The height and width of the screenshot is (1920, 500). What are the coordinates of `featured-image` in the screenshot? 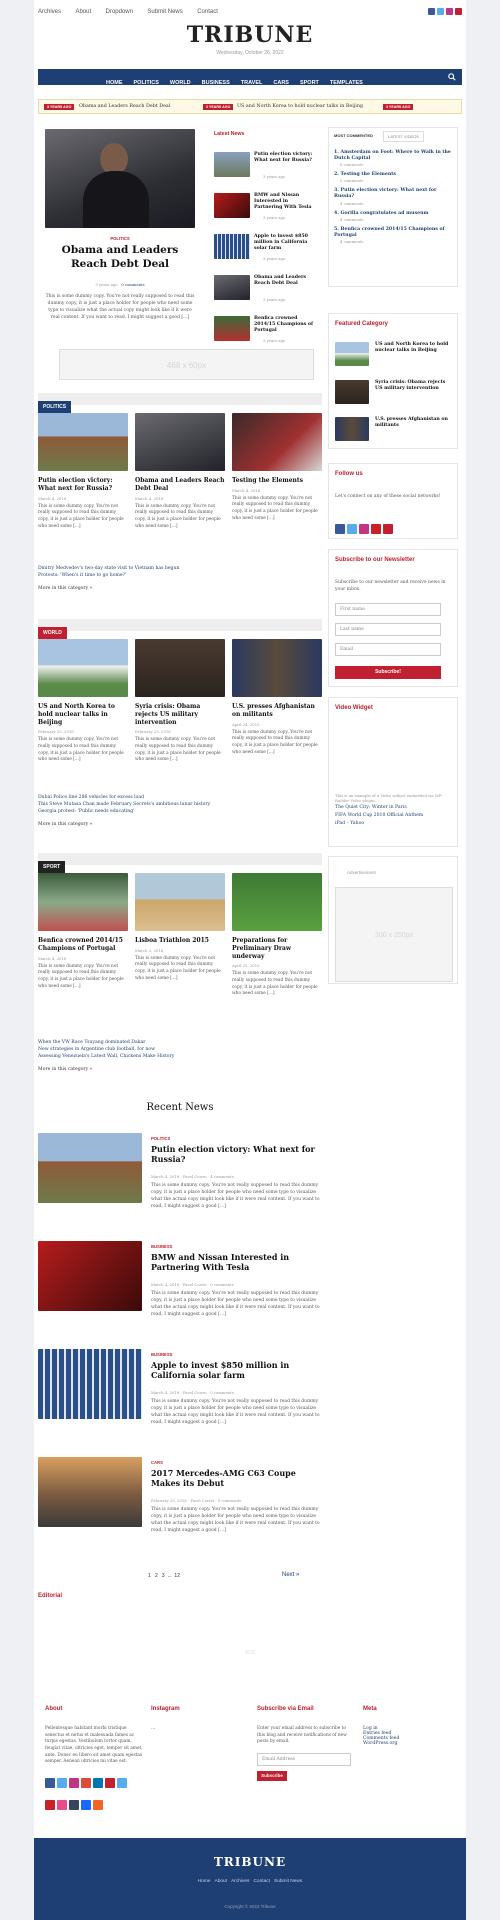 It's located at (120, 178).